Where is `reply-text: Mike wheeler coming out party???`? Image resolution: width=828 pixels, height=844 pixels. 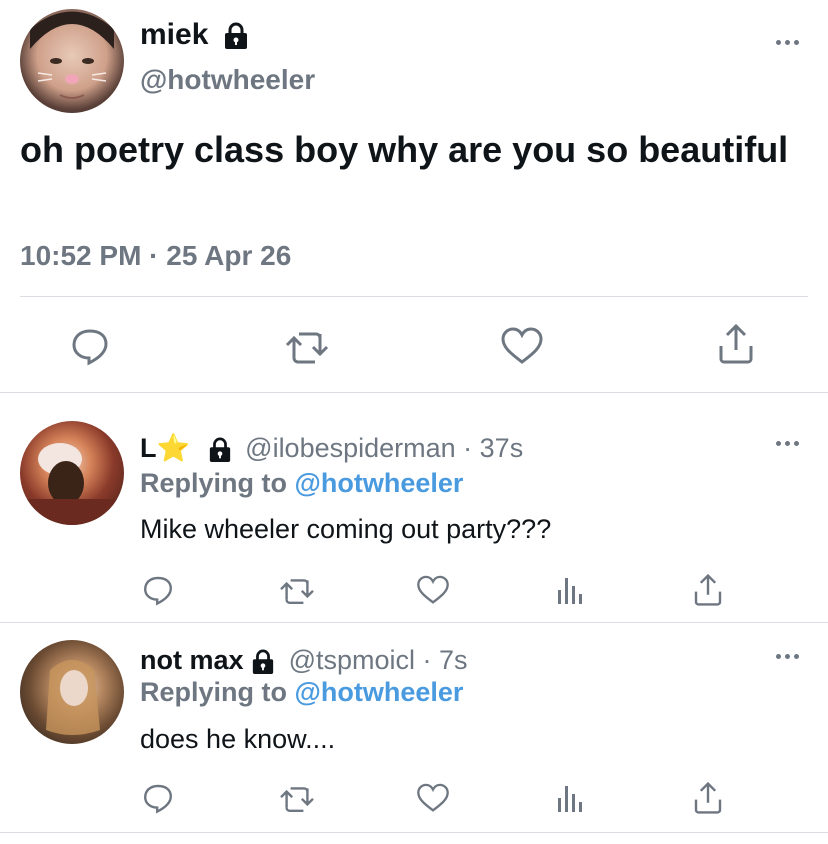
reply-text: Mike wheeler coming out party??? is located at coordinates (346, 529).